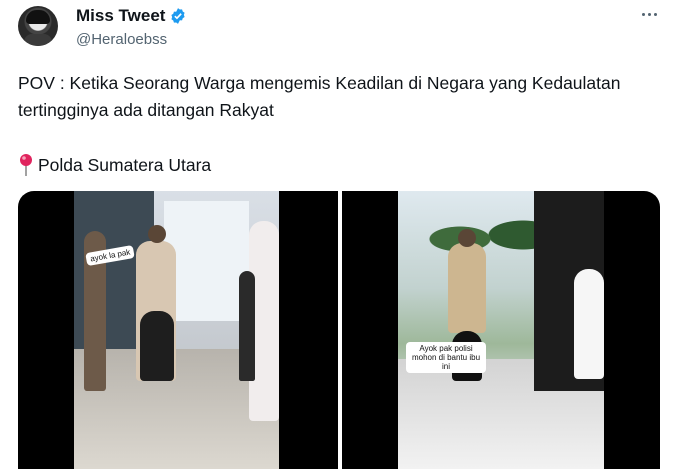 The image size is (700, 469). Describe the element at coordinates (38, 26) in the screenshot. I see `avatar` at that location.